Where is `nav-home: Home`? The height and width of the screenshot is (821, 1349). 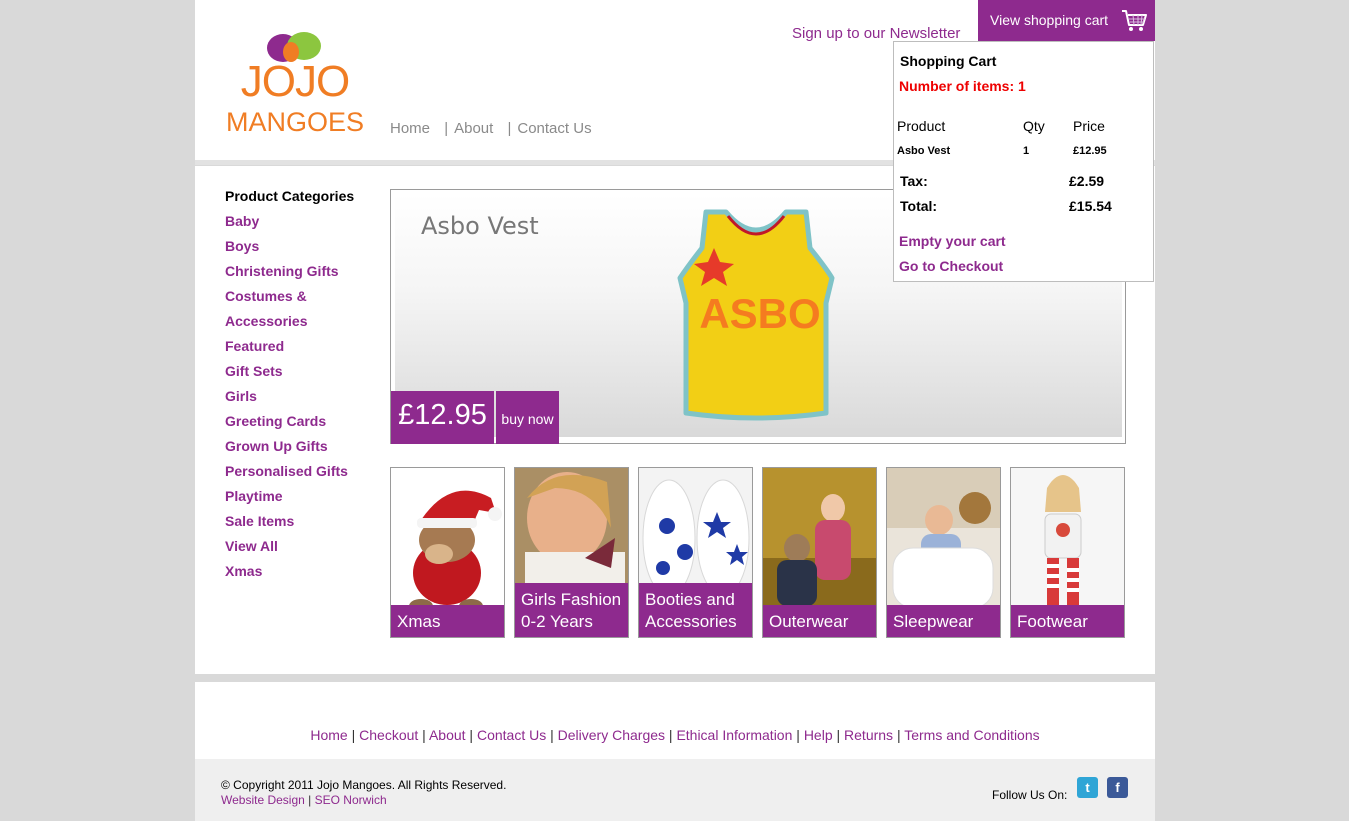
nav-home: Home is located at coordinates (410, 128).